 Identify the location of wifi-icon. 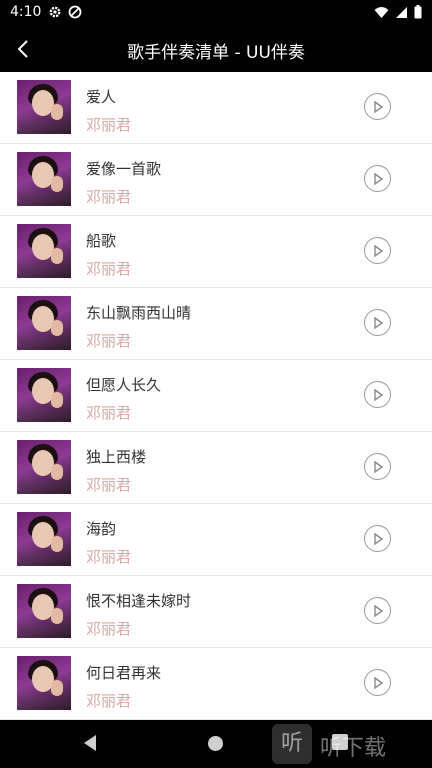
(381, 12).